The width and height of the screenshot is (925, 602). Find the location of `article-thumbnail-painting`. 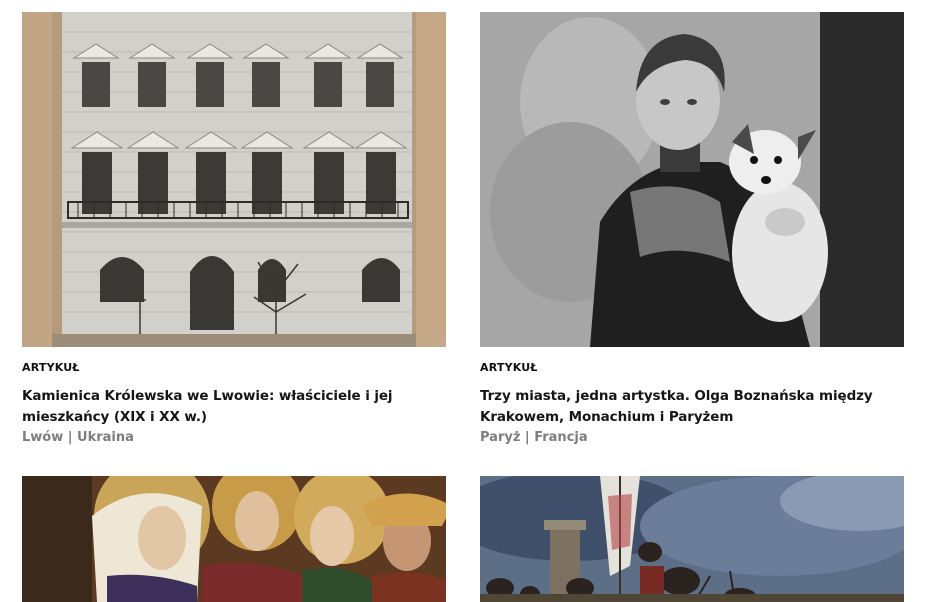

article-thumbnail-painting is located at coordinates (234, 539).